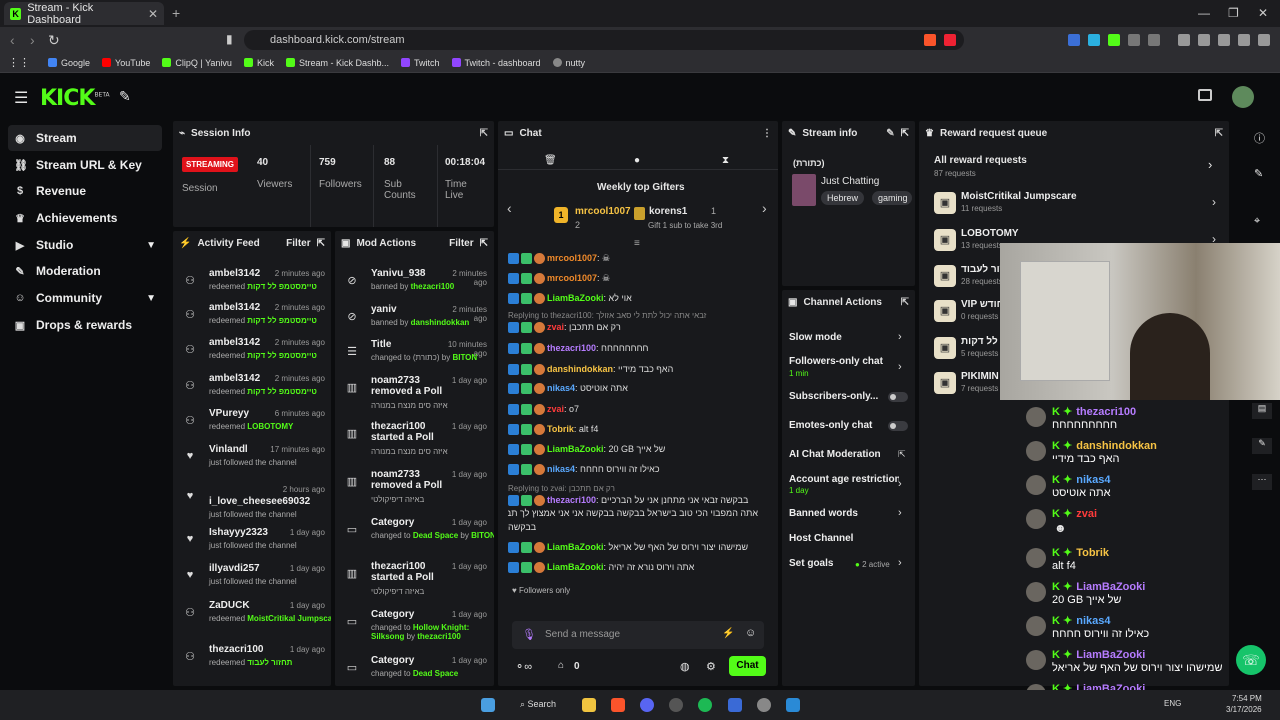  What do you see at coordinates (728, 633) in the screenshot?
I see `kick-emote-icon: ⚡` at bounding box center [728, 633].